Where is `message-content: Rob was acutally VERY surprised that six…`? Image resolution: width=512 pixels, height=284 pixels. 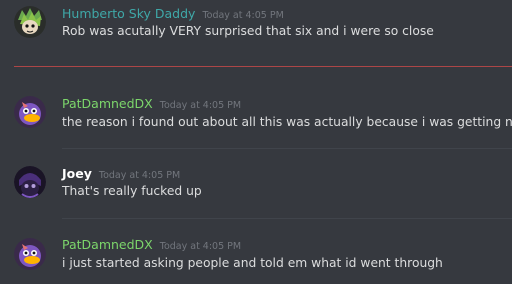 message-content: Rob was acutally VERY surprised that six… is located at coordinates (248, 31).